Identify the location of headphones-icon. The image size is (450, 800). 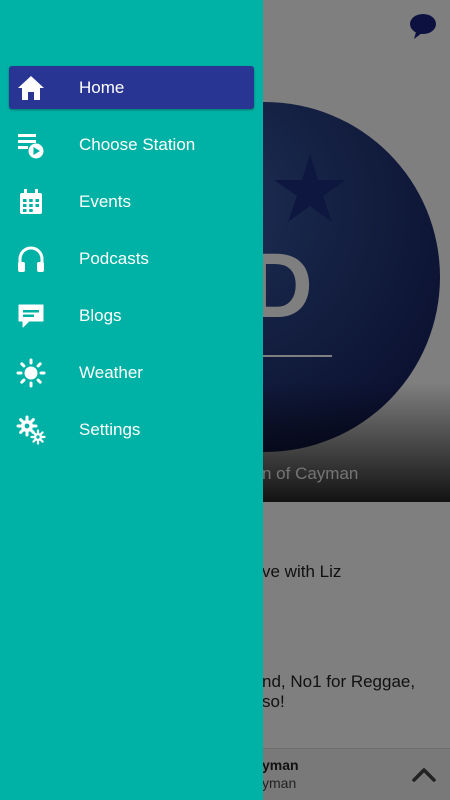
(31, 259).